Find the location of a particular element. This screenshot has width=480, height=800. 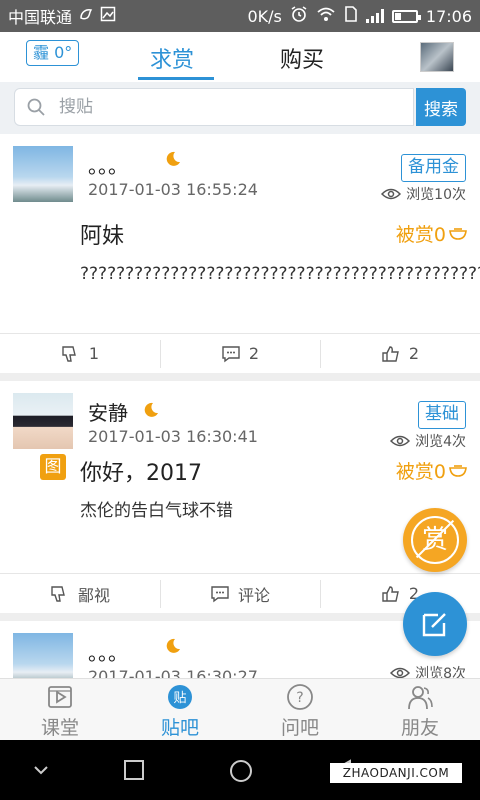

post-title: 阿妹 is located at coordinates (102, 234).